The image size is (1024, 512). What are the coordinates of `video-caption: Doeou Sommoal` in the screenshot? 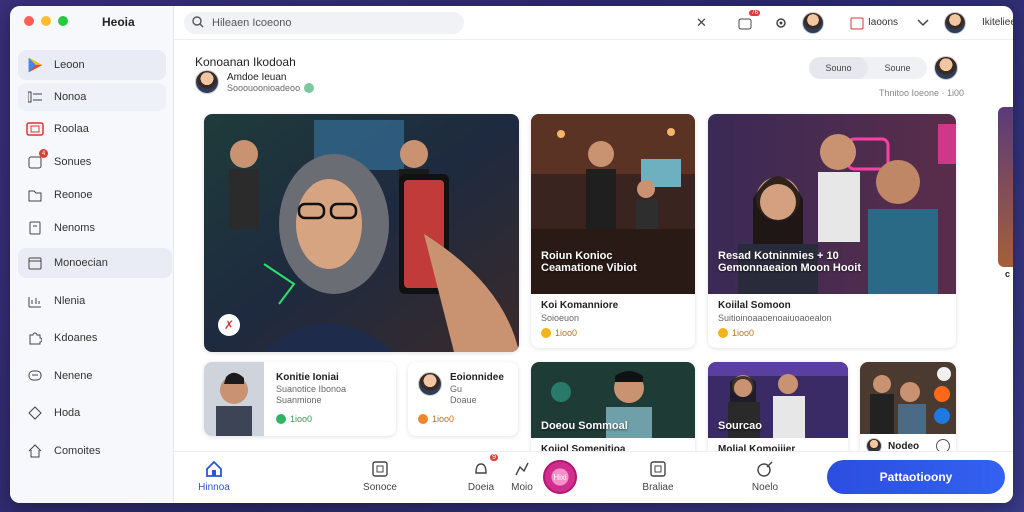 It's located at (584, 426).